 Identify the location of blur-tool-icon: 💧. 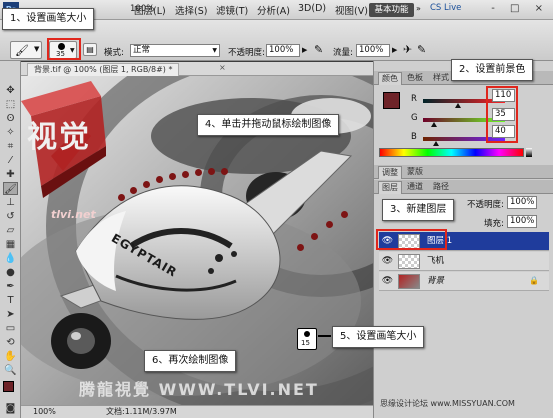
(10, 258).